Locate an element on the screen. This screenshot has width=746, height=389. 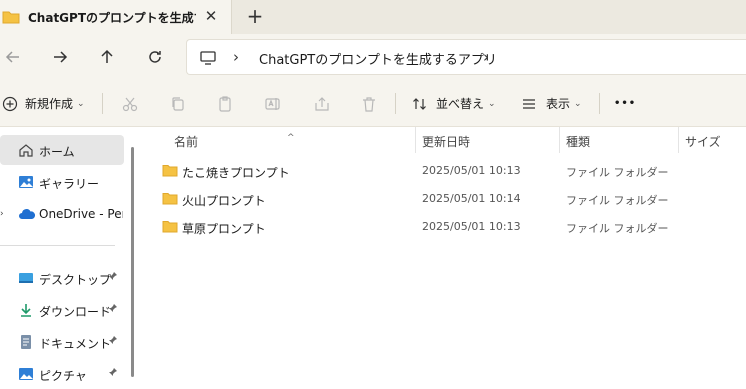
copy-button is located at coordinates (178, 103).